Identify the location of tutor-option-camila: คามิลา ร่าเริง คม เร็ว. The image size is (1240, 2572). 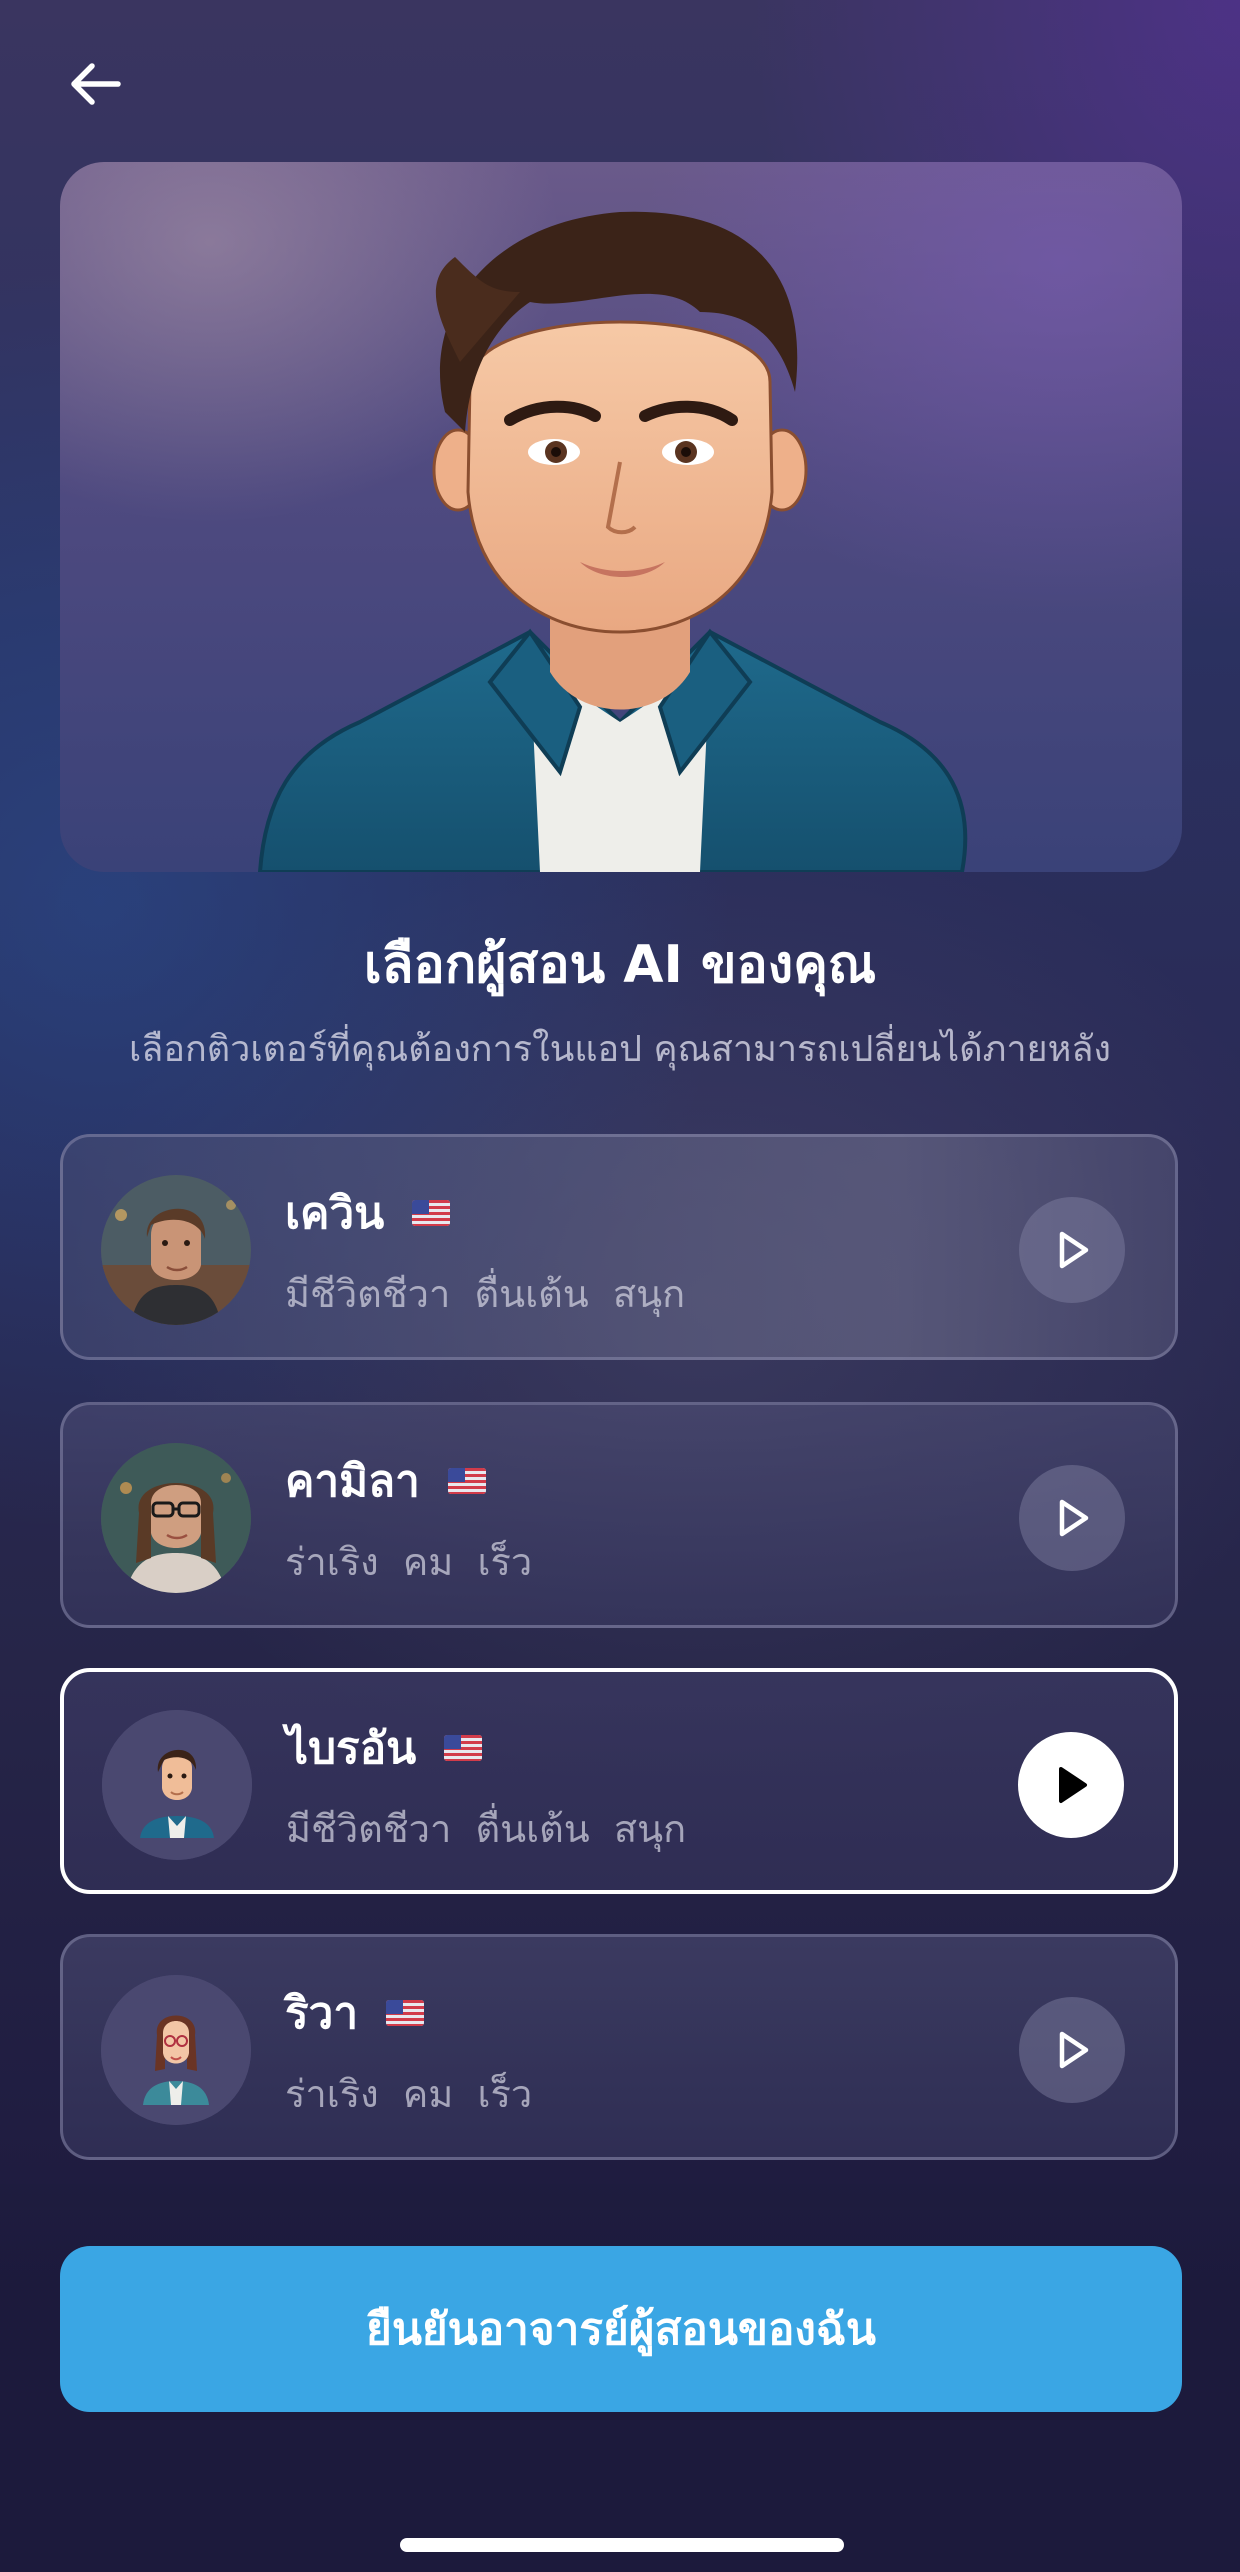
(619, 1515).